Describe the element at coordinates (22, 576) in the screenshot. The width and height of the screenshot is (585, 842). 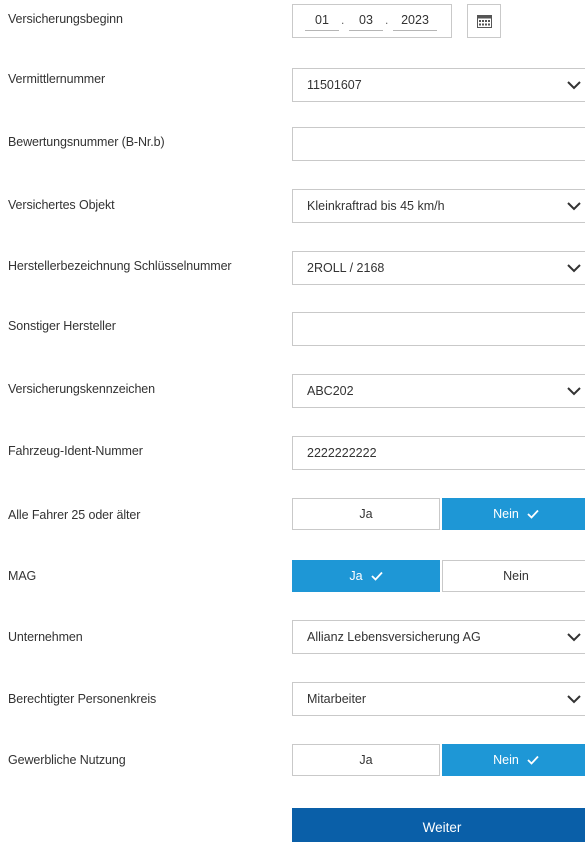
I see `label-mag: MAG` at that location.